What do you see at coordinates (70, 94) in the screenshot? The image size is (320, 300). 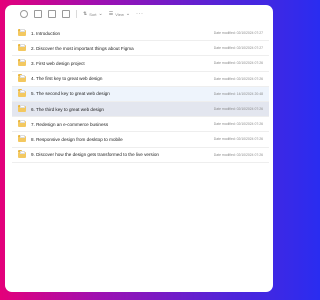 I see `file-name: 5. The second key to great web design` at bounding box center [70, 94].